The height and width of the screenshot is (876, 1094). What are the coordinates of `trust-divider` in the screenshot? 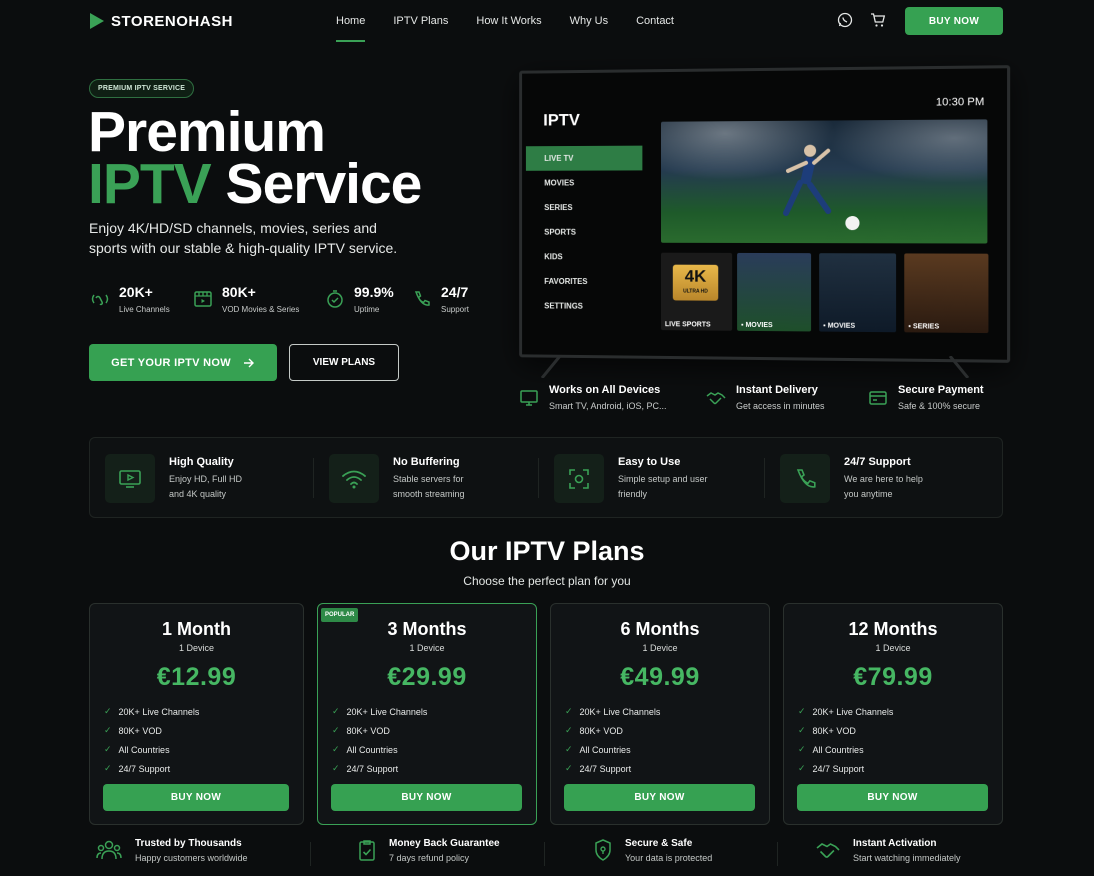 It's located at (777, 854).